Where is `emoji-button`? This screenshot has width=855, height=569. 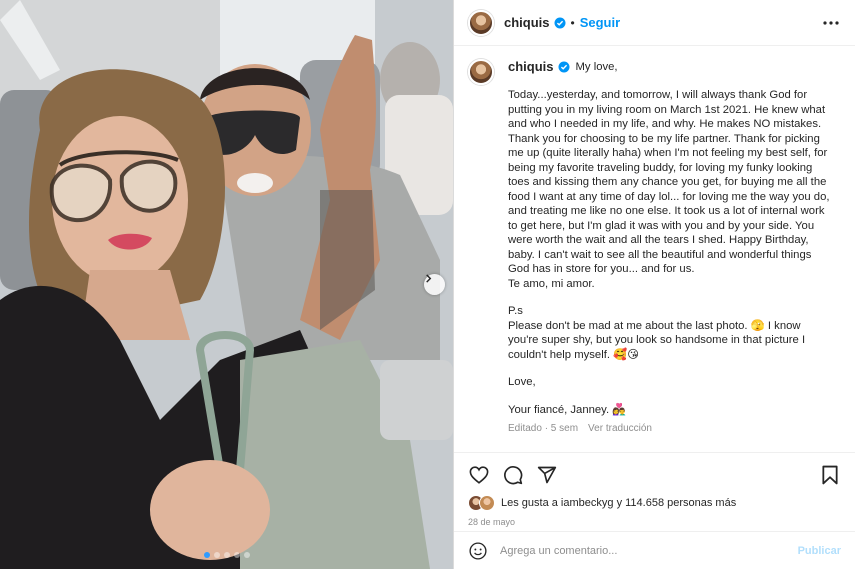
emoji-button is located at coordinates (478, 551).